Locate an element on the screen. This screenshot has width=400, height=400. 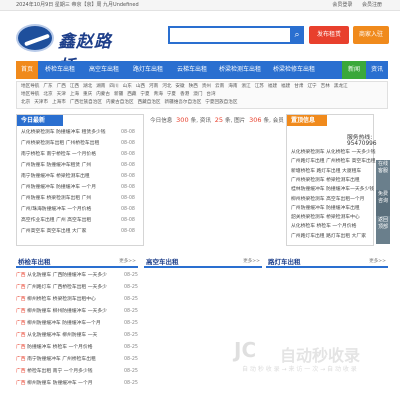
nav-home: 首页 is located at coordinates (27, 70).